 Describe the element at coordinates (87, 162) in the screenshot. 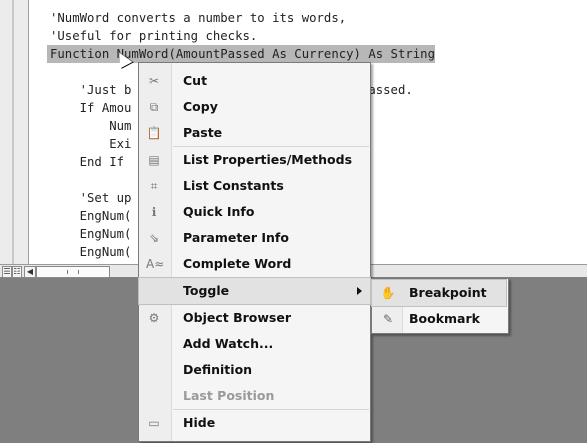

I see `code-line: End If` at that location.